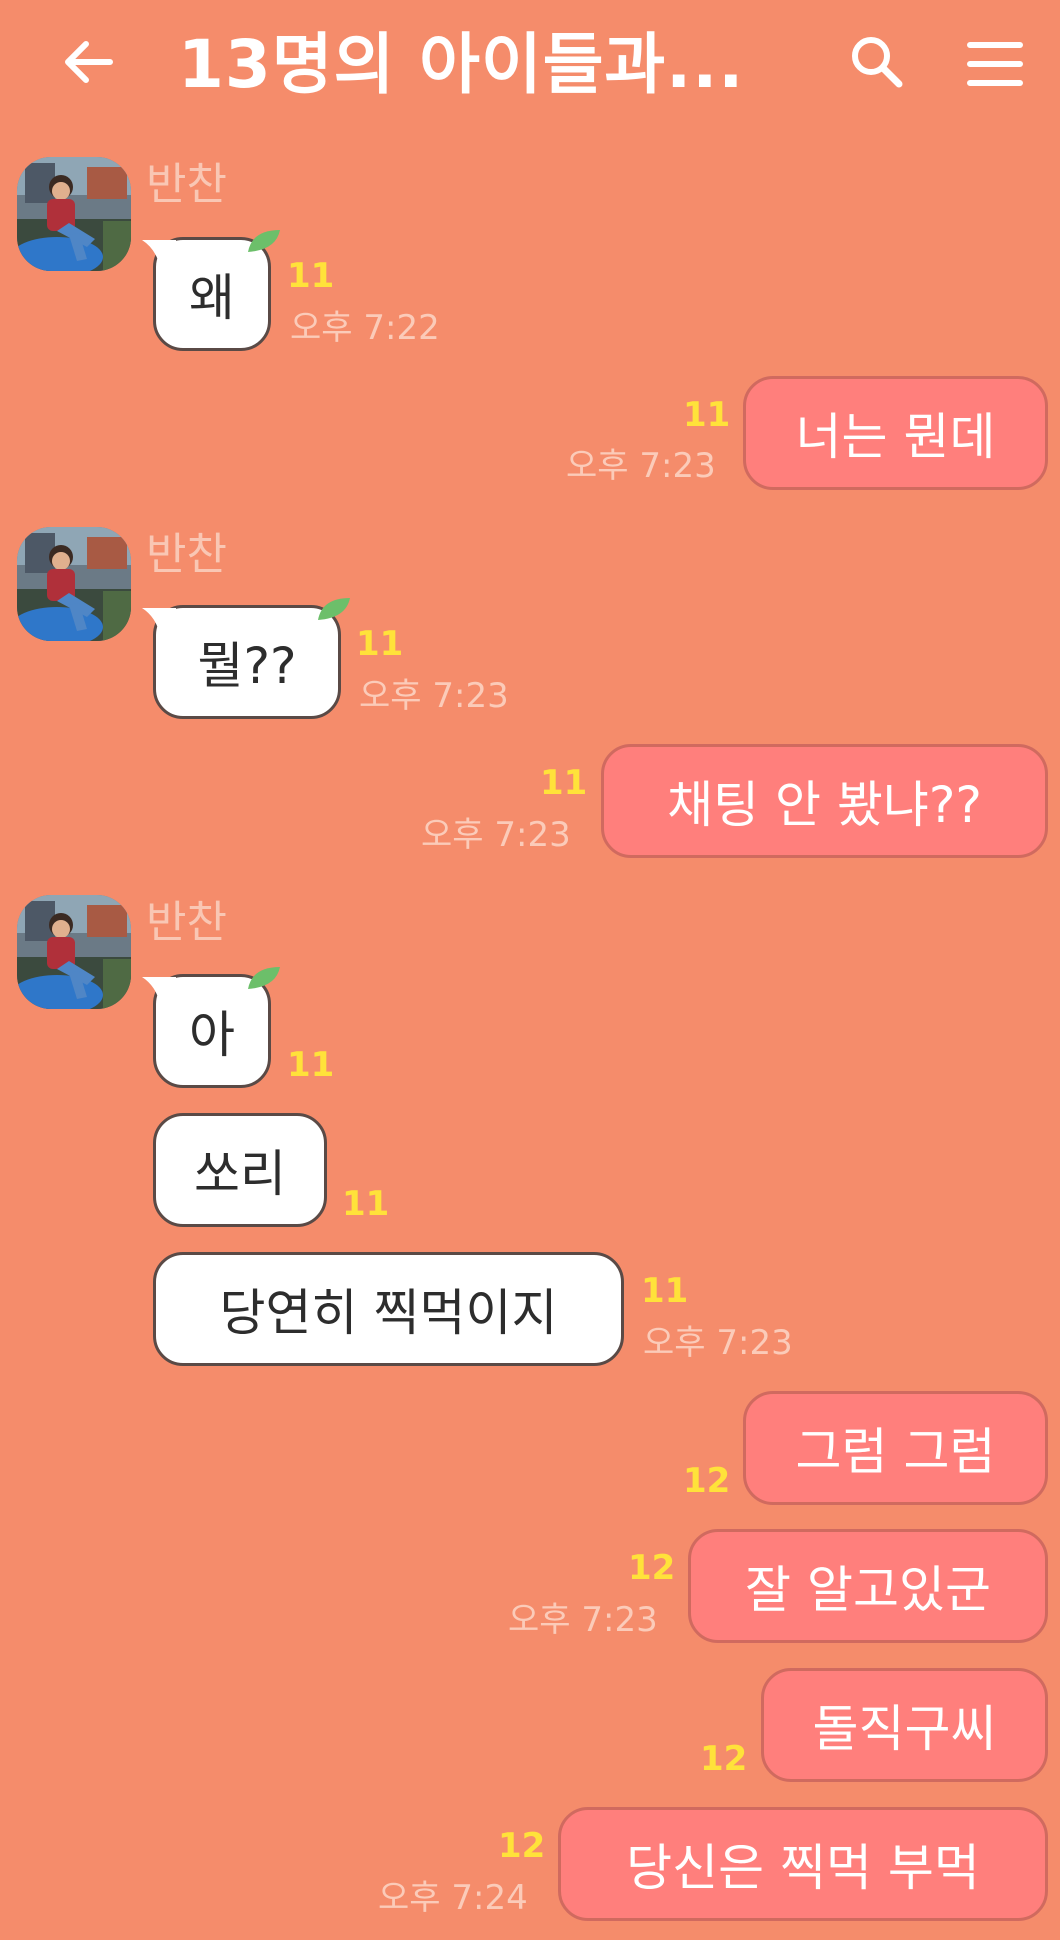 This screenshot has width=1060, height=1940. I want to click on timestamp: 오후 7:22, so click(365, 328).